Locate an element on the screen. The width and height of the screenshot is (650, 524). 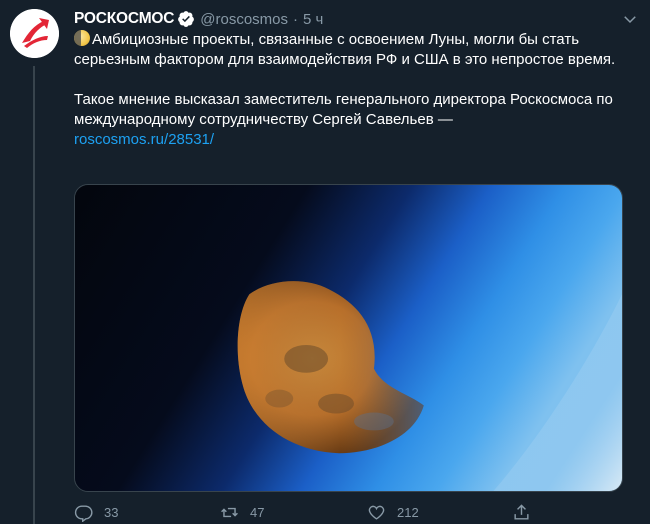
share-icon is located at coordinates (521, 512).